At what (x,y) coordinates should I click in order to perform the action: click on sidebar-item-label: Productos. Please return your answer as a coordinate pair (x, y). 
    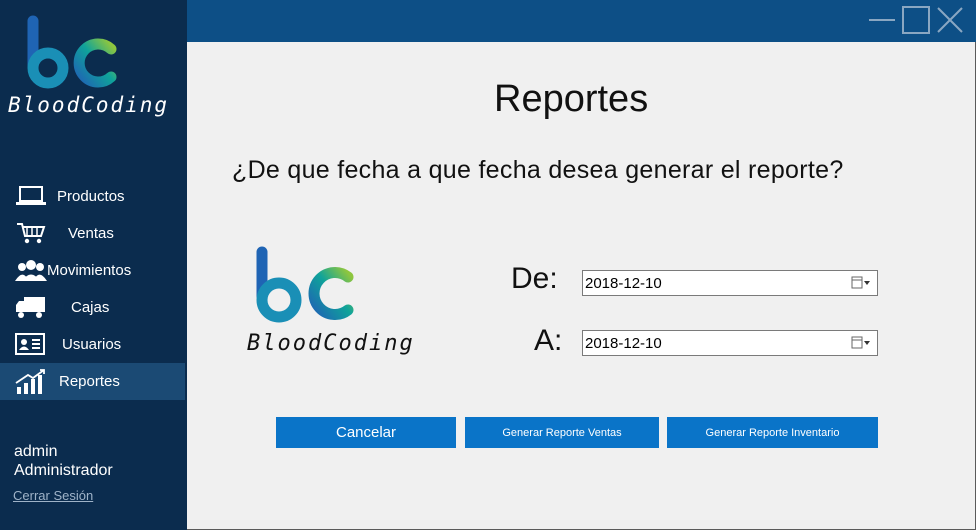
    Looking at the image, I should click on (91, 196).